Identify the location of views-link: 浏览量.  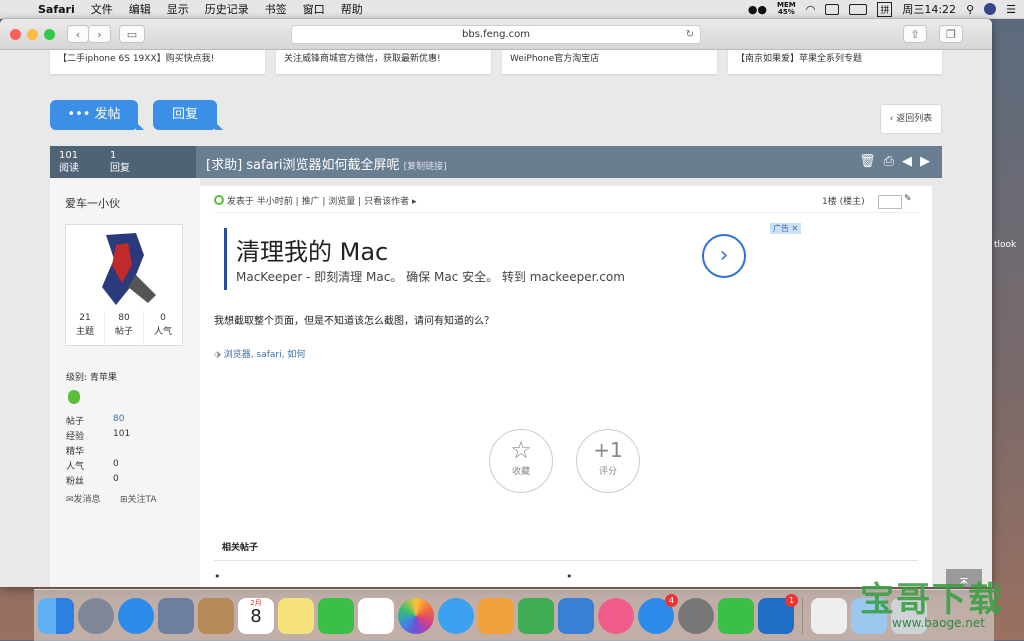
(341, 202).